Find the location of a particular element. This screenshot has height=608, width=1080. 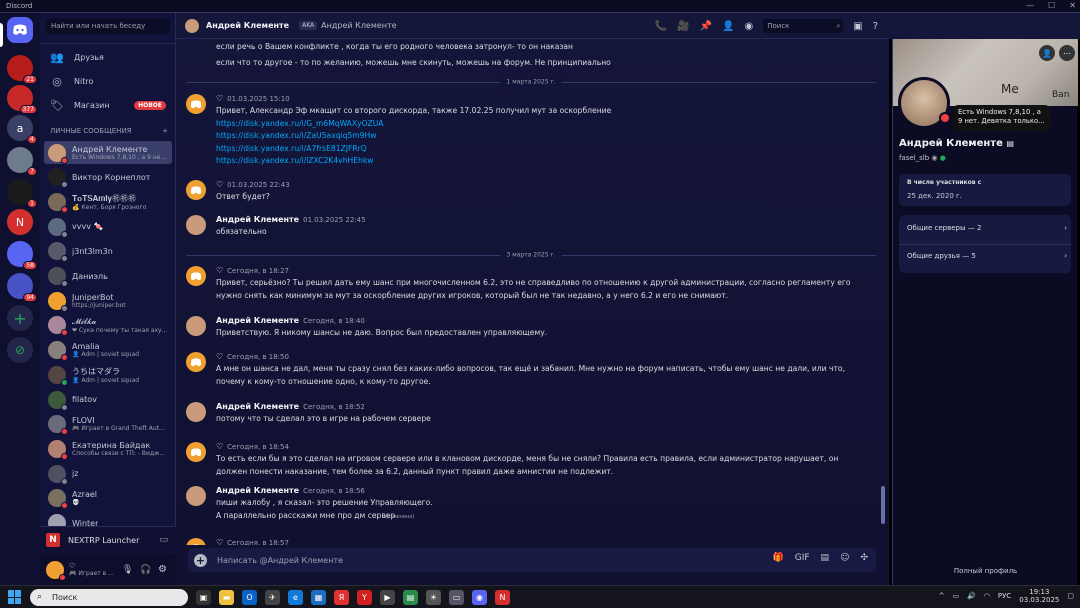

more-options-icon: ⋯ is located at coordinates (1067, 53).